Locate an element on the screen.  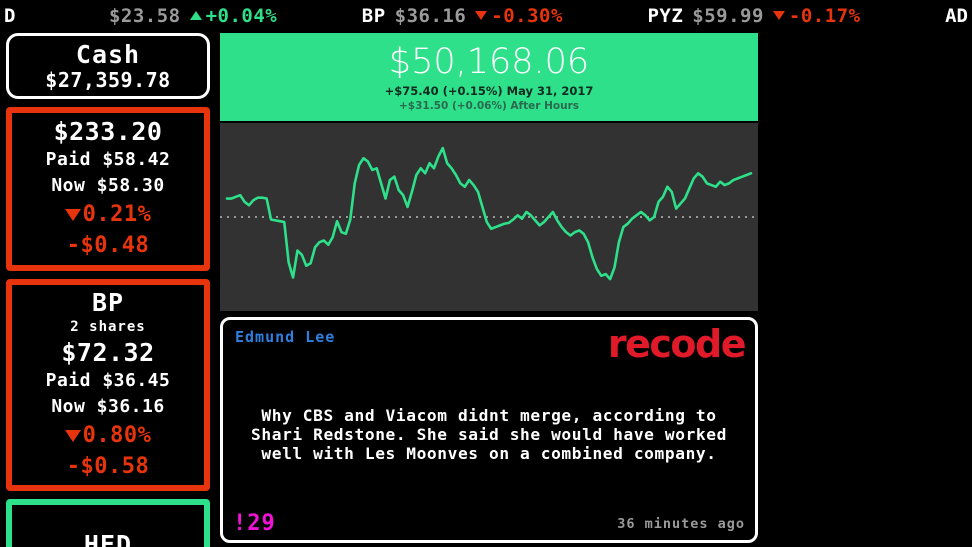
arrow-up-icon is located at coordinates (195, 15).